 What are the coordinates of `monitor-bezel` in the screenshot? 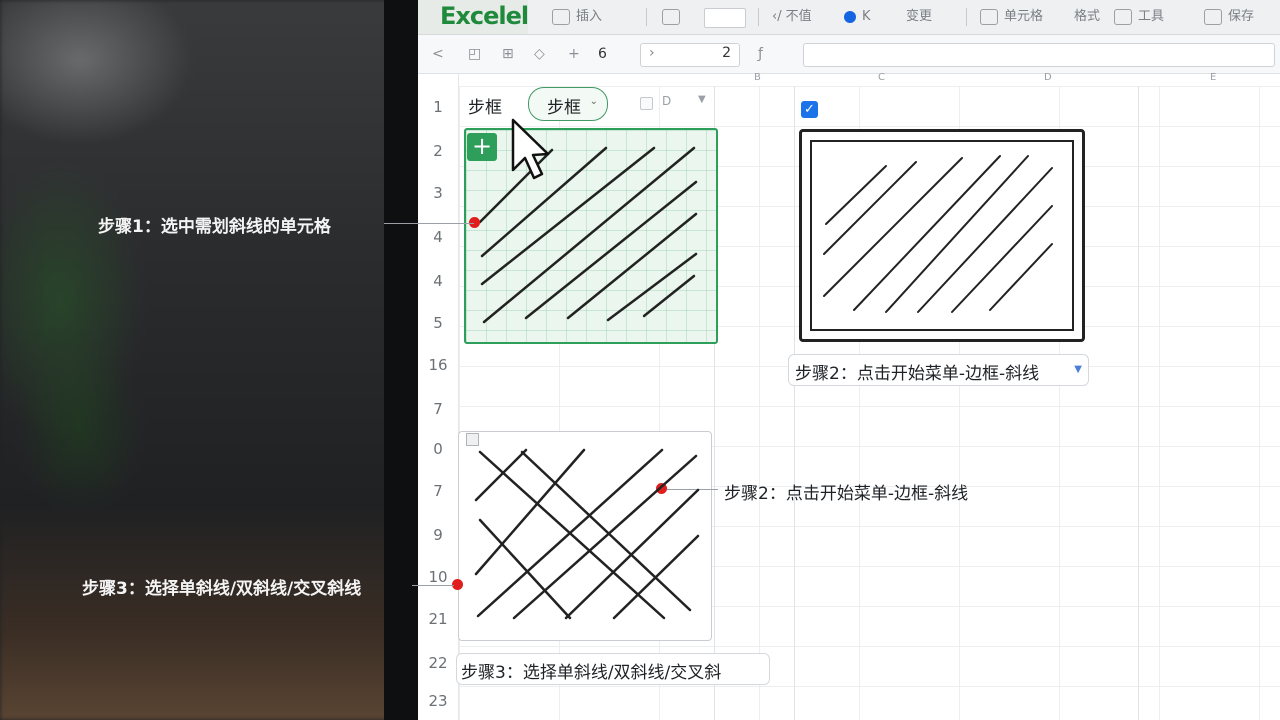 It's located at (402, 360).